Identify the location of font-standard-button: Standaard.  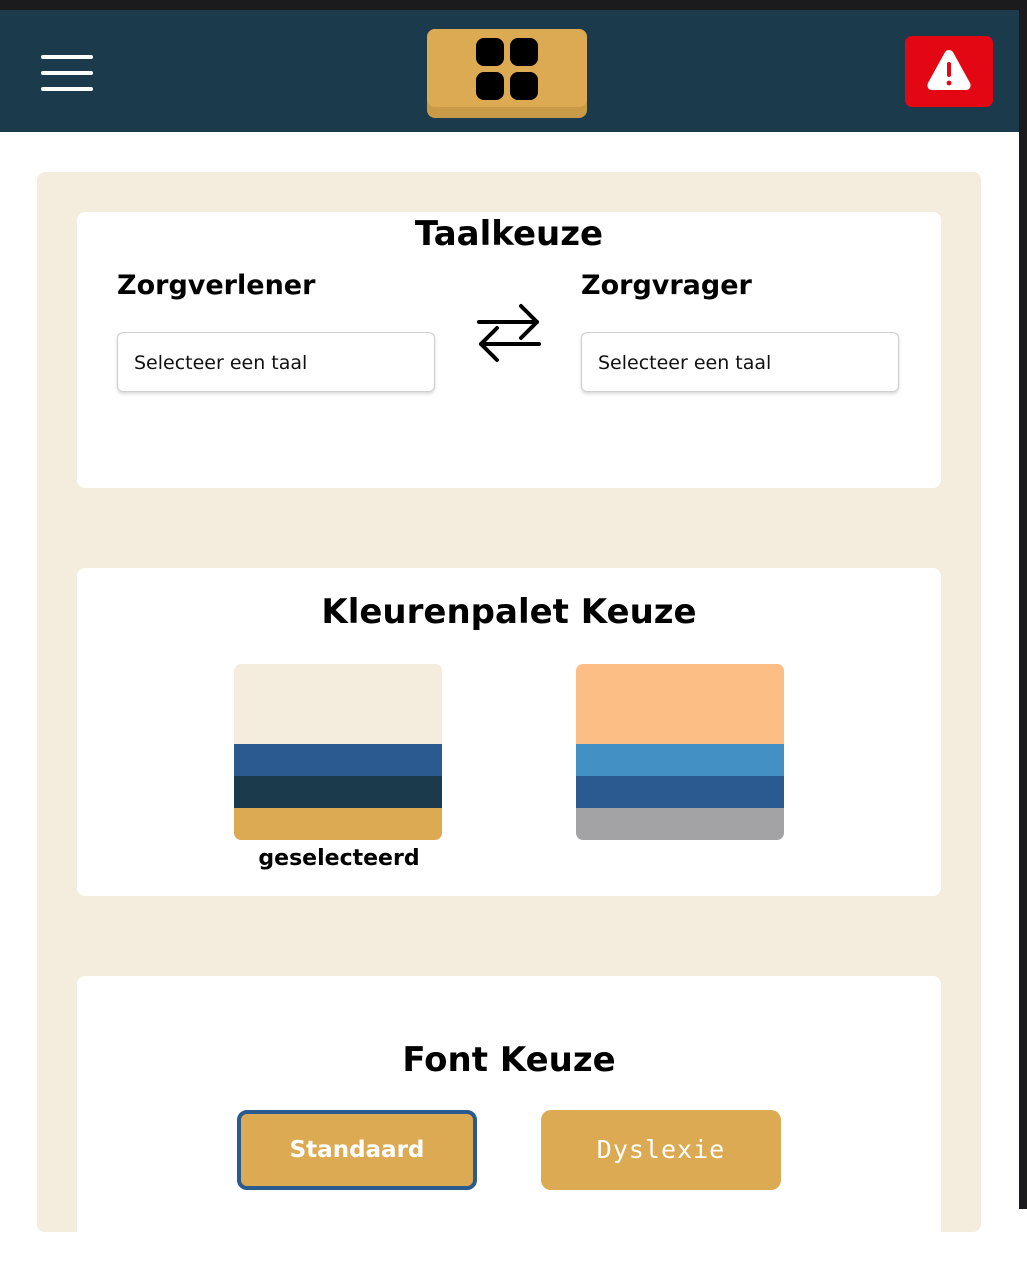
(357, 1150).